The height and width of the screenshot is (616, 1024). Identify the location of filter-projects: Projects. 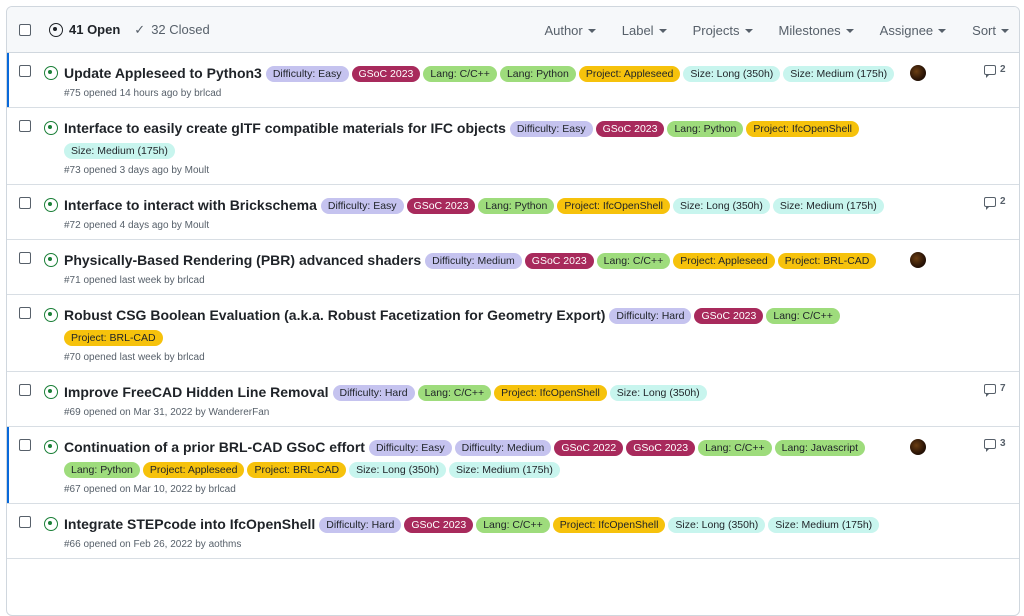
(723, 30).